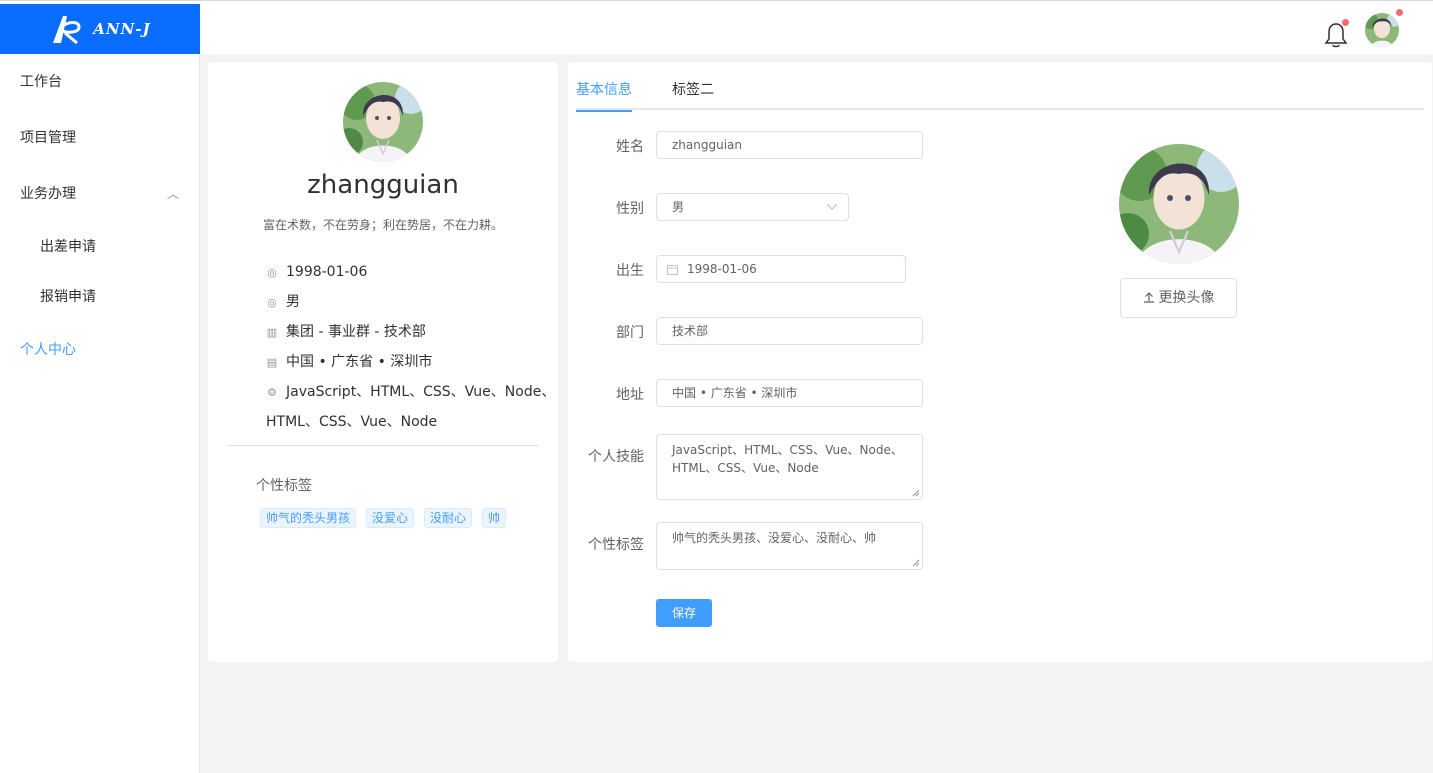 The height and width of the screenshot is (773, 1433). Describe the element at coordinates (1148, 297) in the screenshot. I see `upload-icon` at that location.